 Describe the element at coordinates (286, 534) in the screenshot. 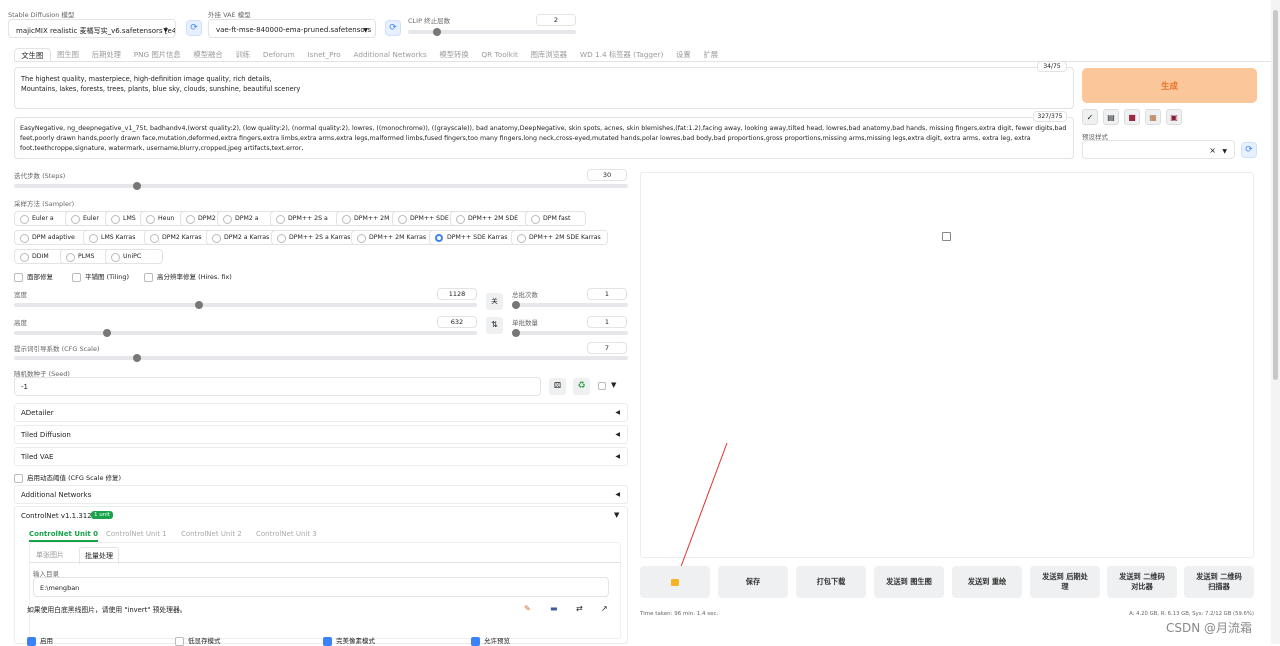

I see `tab-controlnet-unit-3: ControlNet Unit 3` at that location.